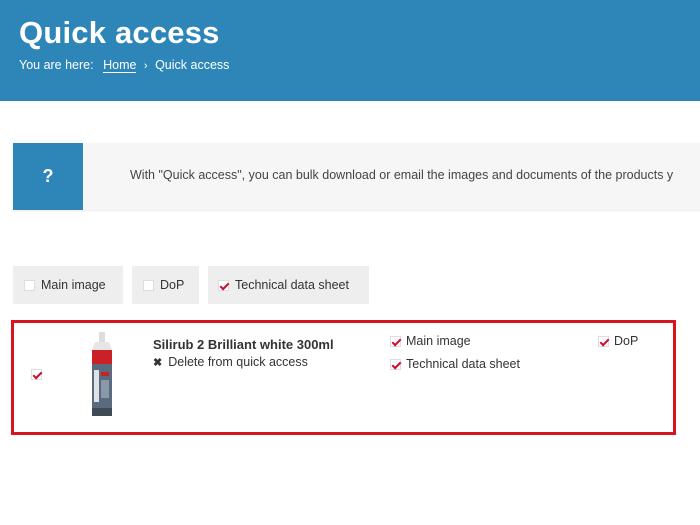 Image resolution: width=700 pixels, height=525 pixels. Describe the element at coordinates (119, 32) in the screenshot. I see `page-title: Quick access` at that location.